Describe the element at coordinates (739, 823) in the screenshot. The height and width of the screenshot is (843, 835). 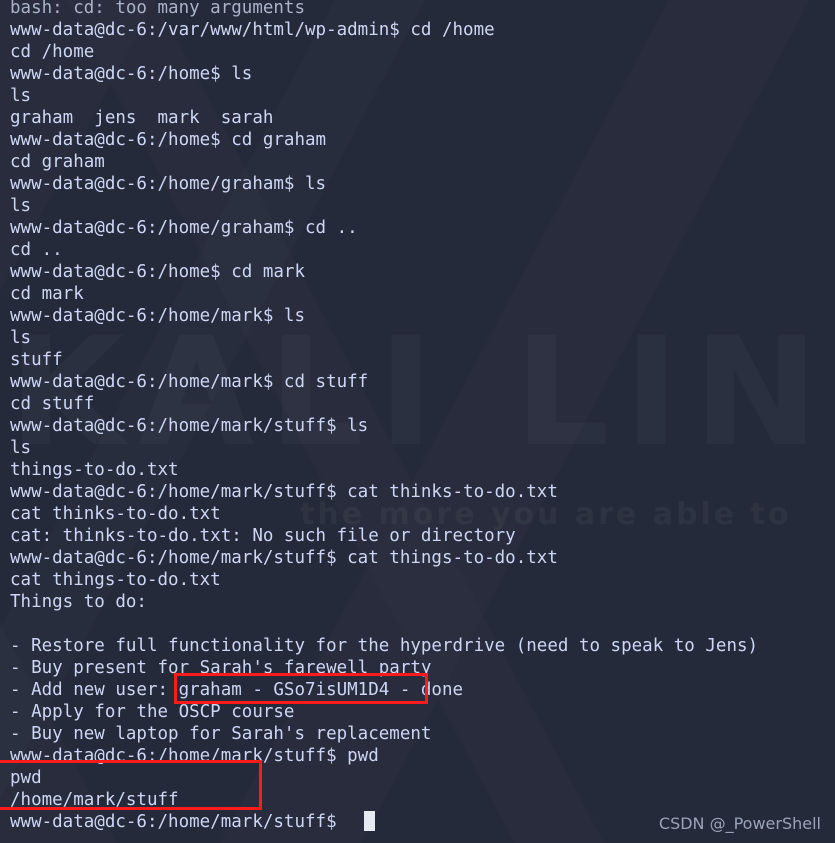
I see `csdn-credit-watermark: CSDN @_PowerShell` at that location.